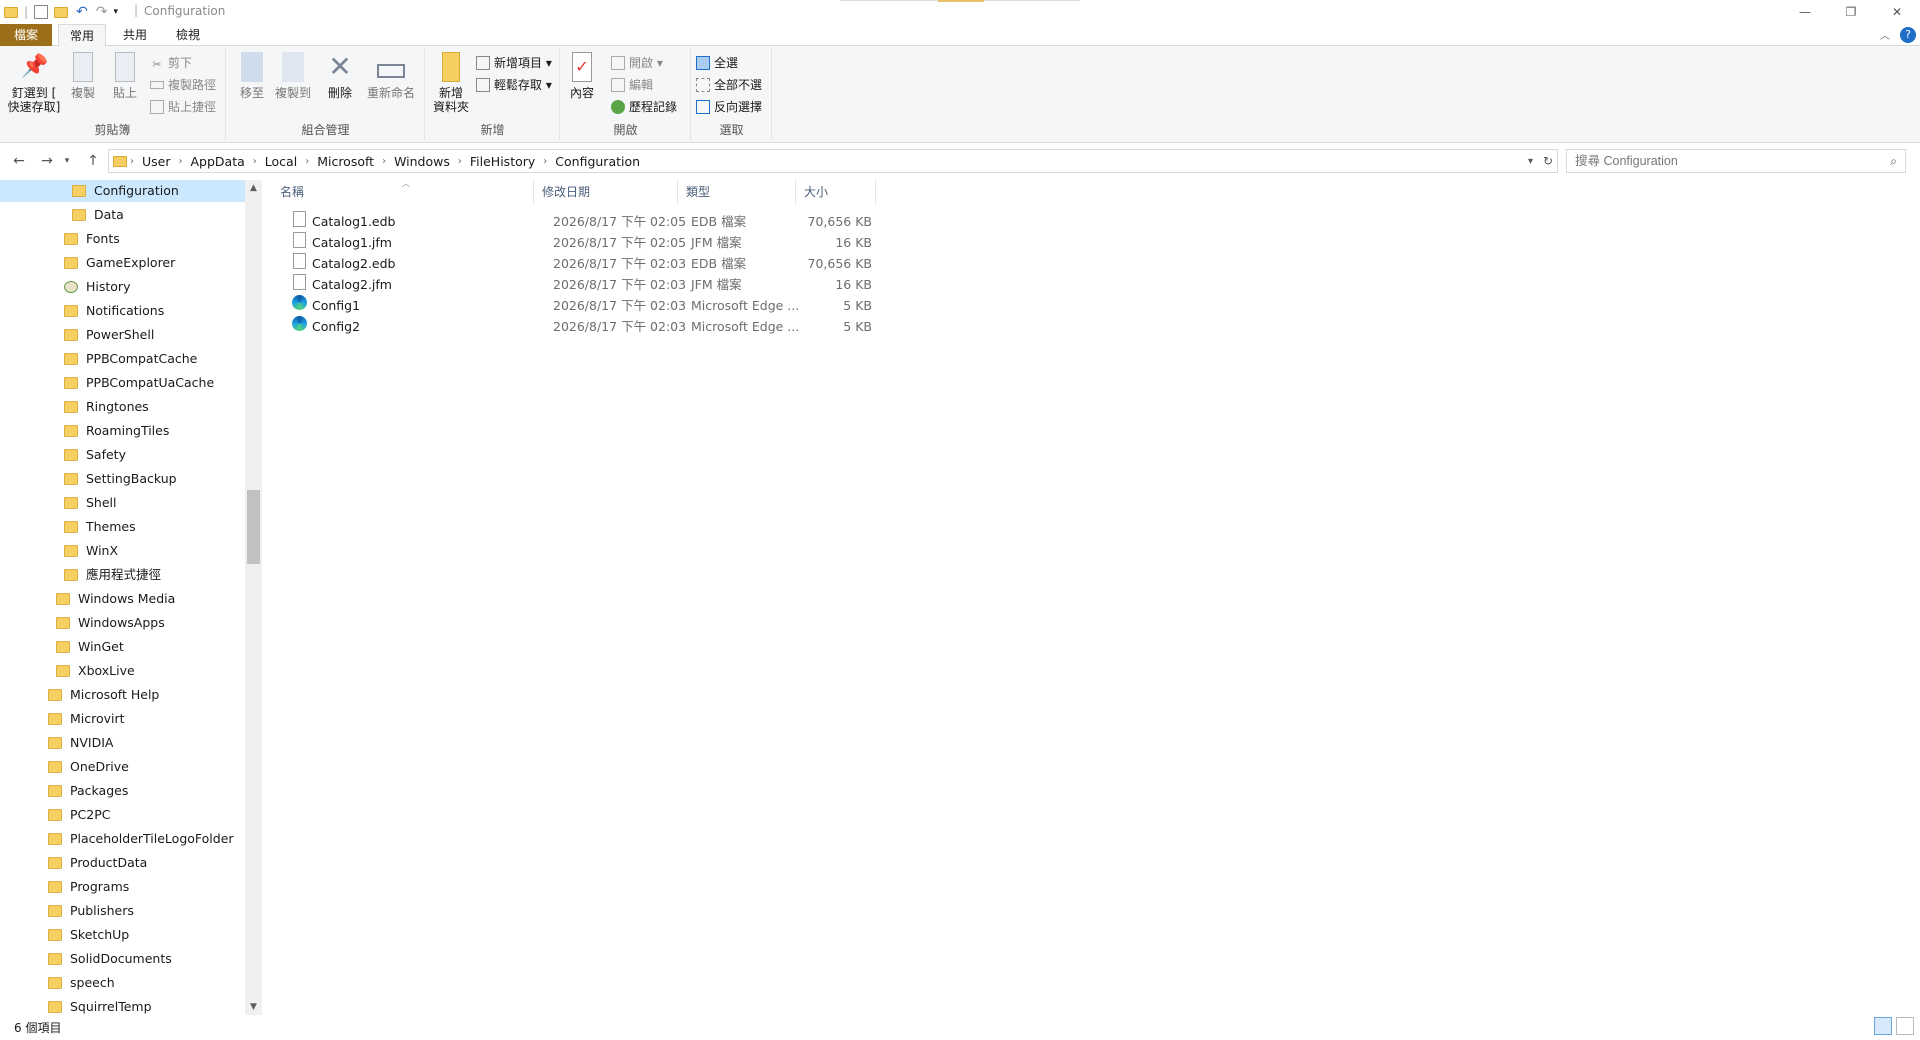  Describe the element at coordinates (125, 76) in the screenshot. I see `paste-button: 貼上` at that location.